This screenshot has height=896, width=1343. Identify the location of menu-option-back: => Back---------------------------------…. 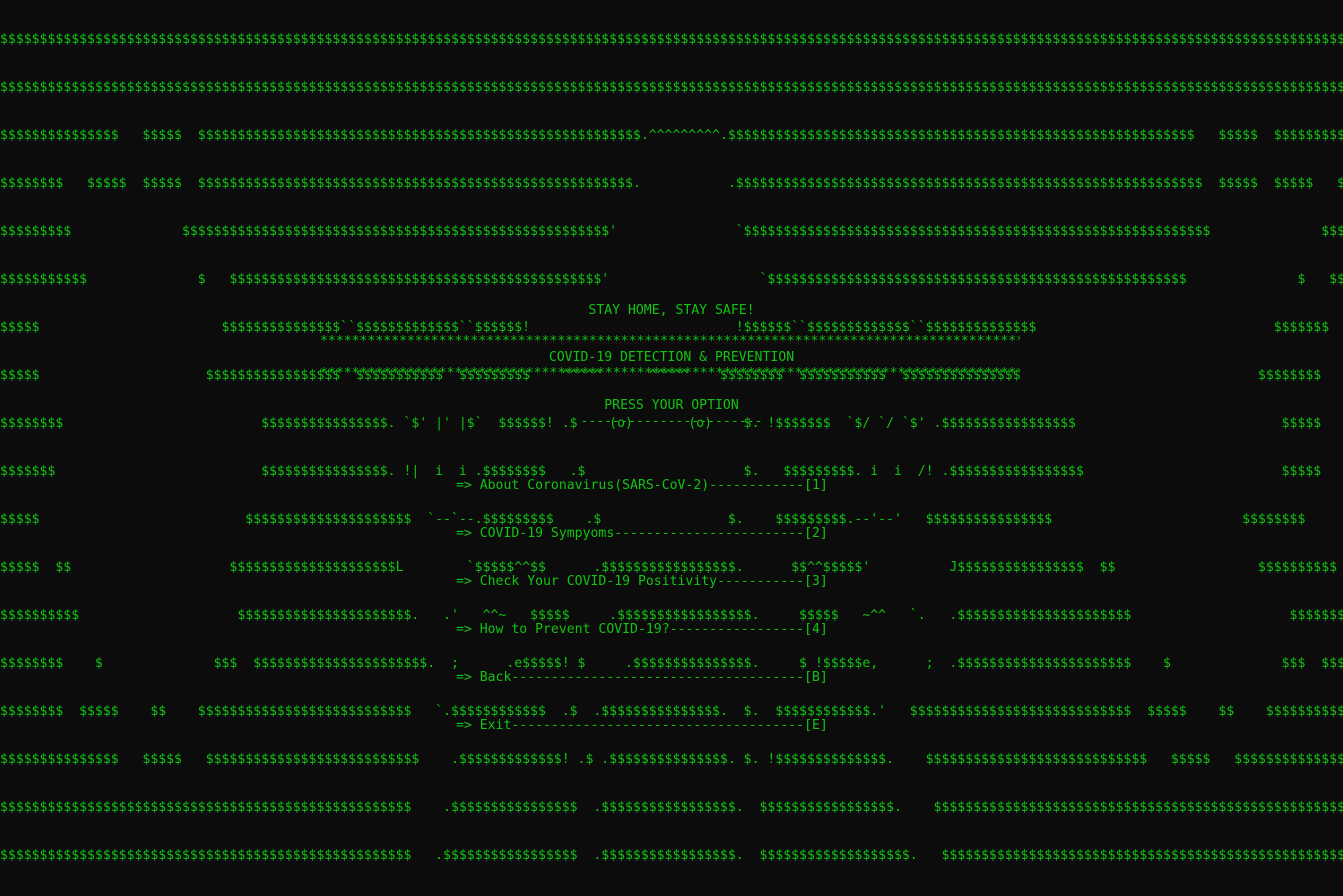
(642, 678).